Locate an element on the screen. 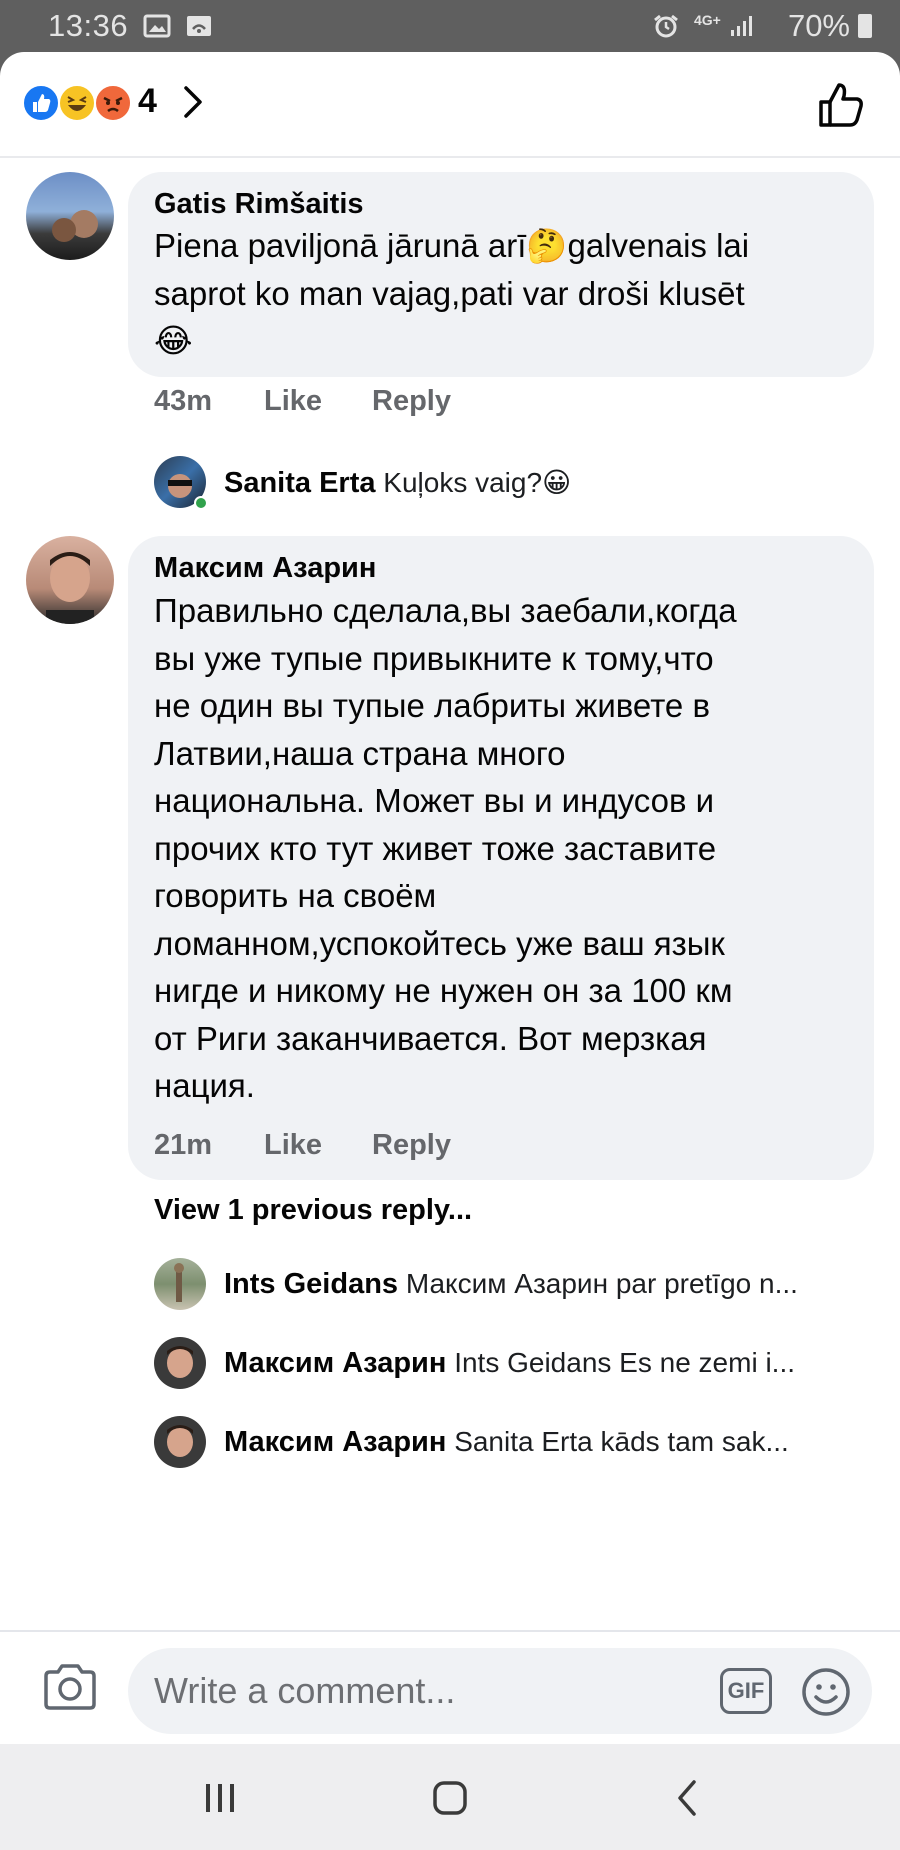 The height and width of the screenshot is (1850, 900). battery-percent: 70% is located at coordinates (818, 25).